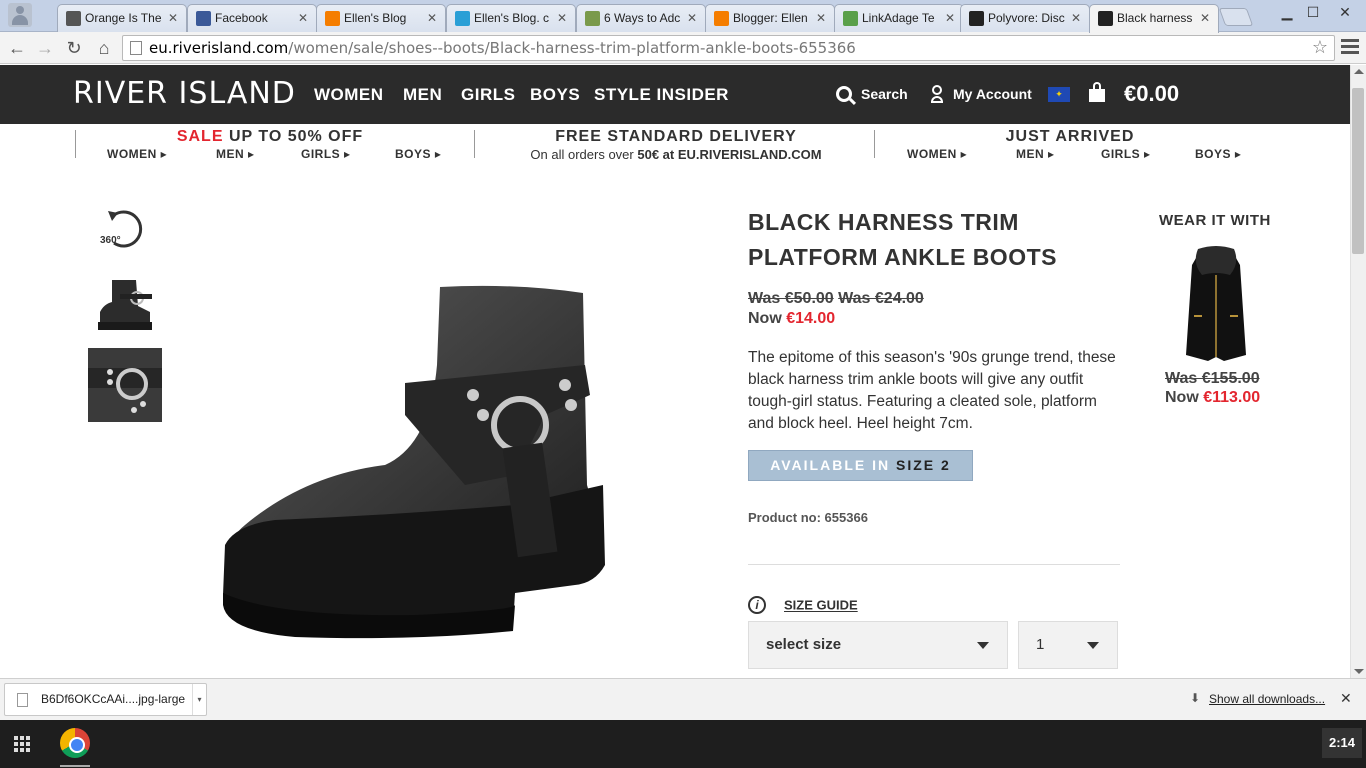 Image resolution: width=1366 pixels, height=768 pixels. What do you see at coordinates (200, 136) in the screenshot?
I see `sale-word: SALE` at bounding box center [200, 136].